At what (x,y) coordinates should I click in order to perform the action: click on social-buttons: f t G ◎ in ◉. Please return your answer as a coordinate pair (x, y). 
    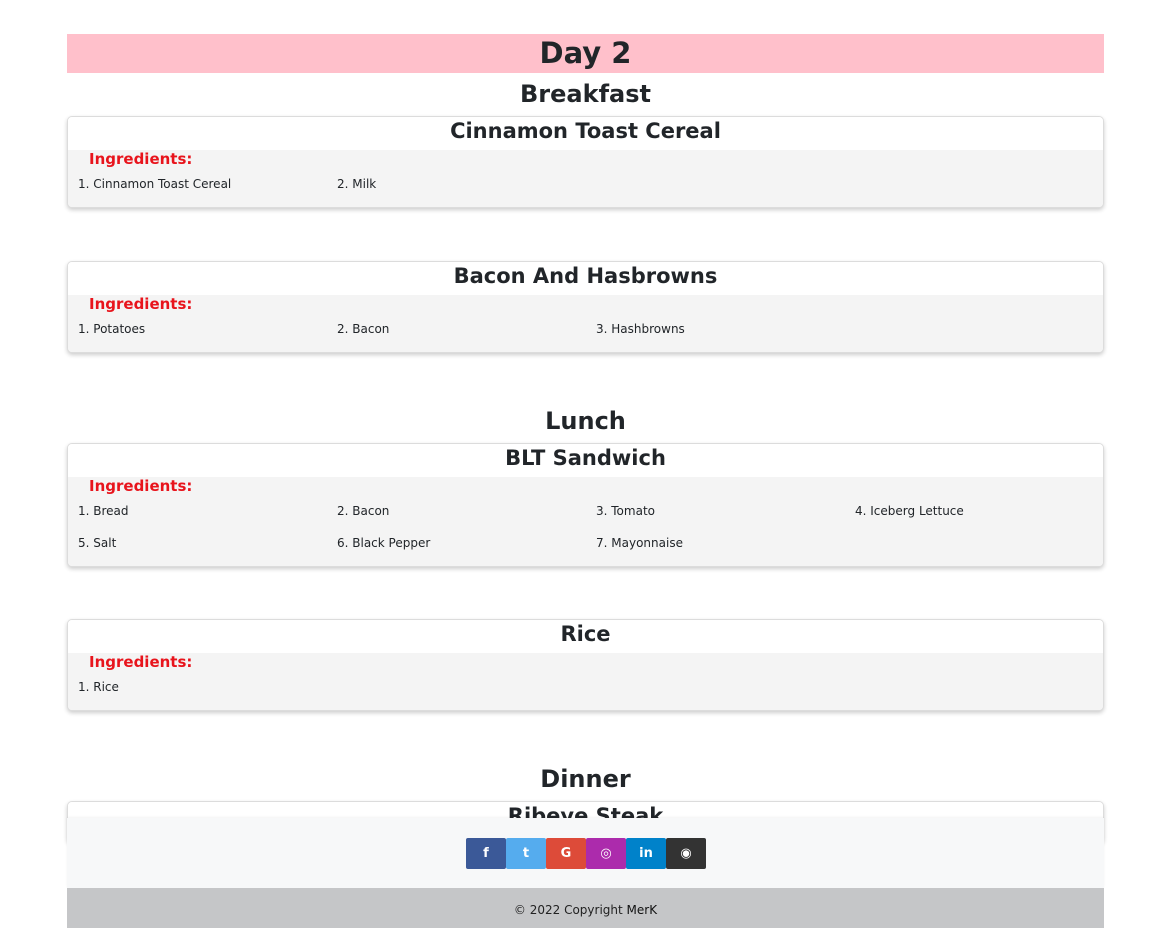
    Looking at the image, I should click on (586, 853).